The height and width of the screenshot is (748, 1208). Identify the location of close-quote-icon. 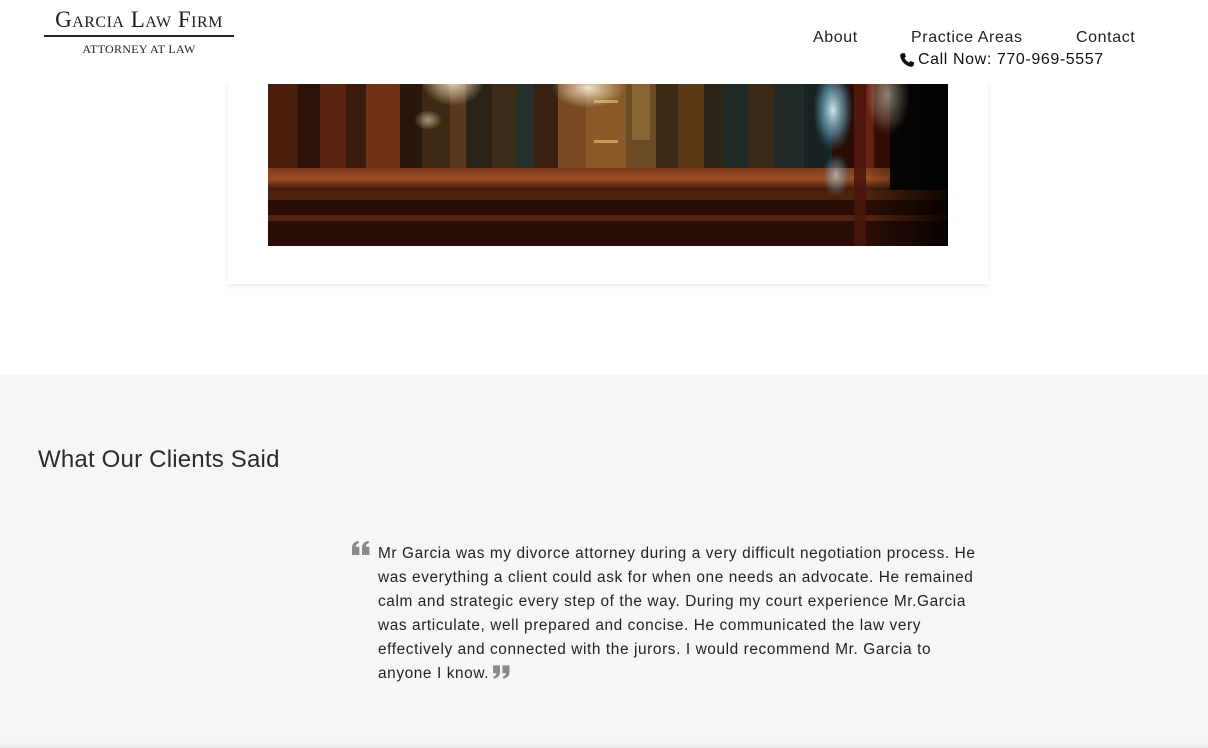
(501, 672).